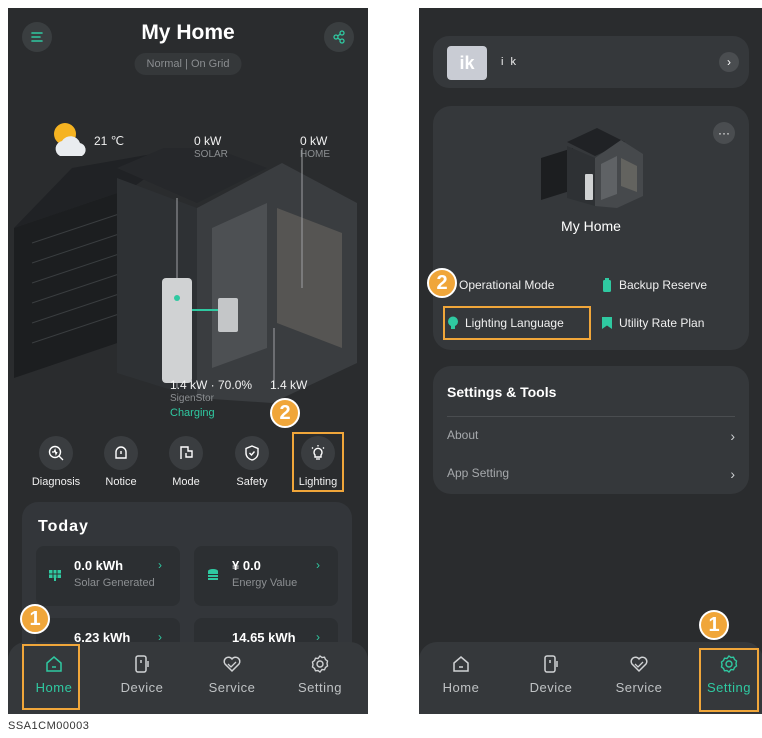  What do you see at coordinates (478, 473) in the screenshot?
I see `app-setting-label: App Setting` at bounding box center [478, 473].